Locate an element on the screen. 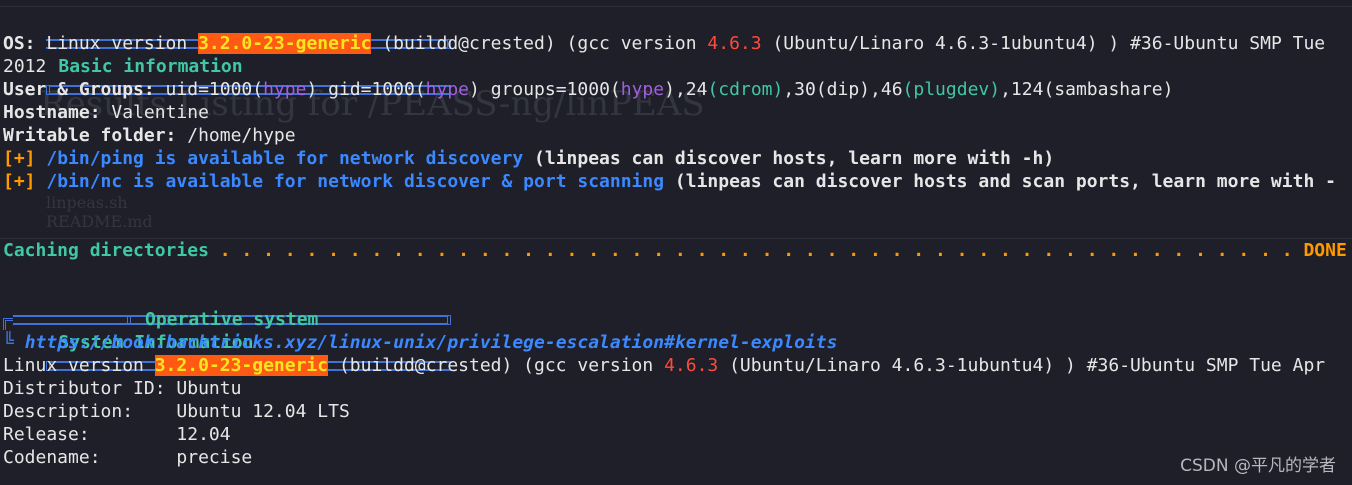  hostname-label: Hostname: is located at coordinates (52, 112).